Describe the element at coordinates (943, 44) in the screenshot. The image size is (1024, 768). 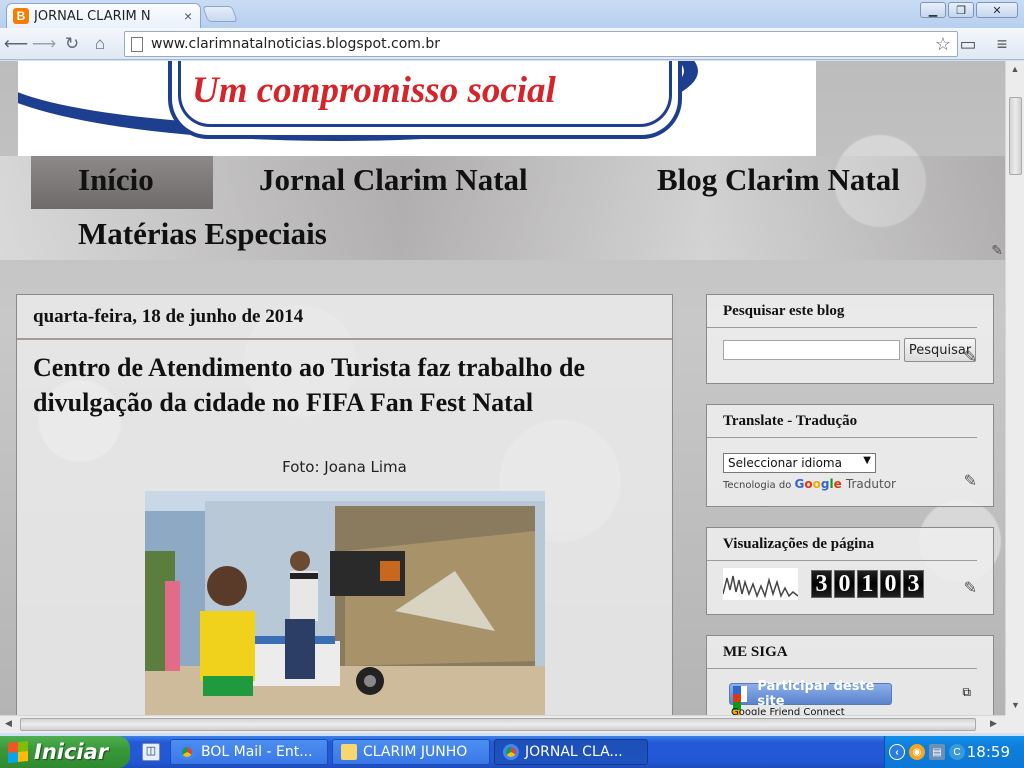
I see `bookmark-star-icon: ☆` at that location.